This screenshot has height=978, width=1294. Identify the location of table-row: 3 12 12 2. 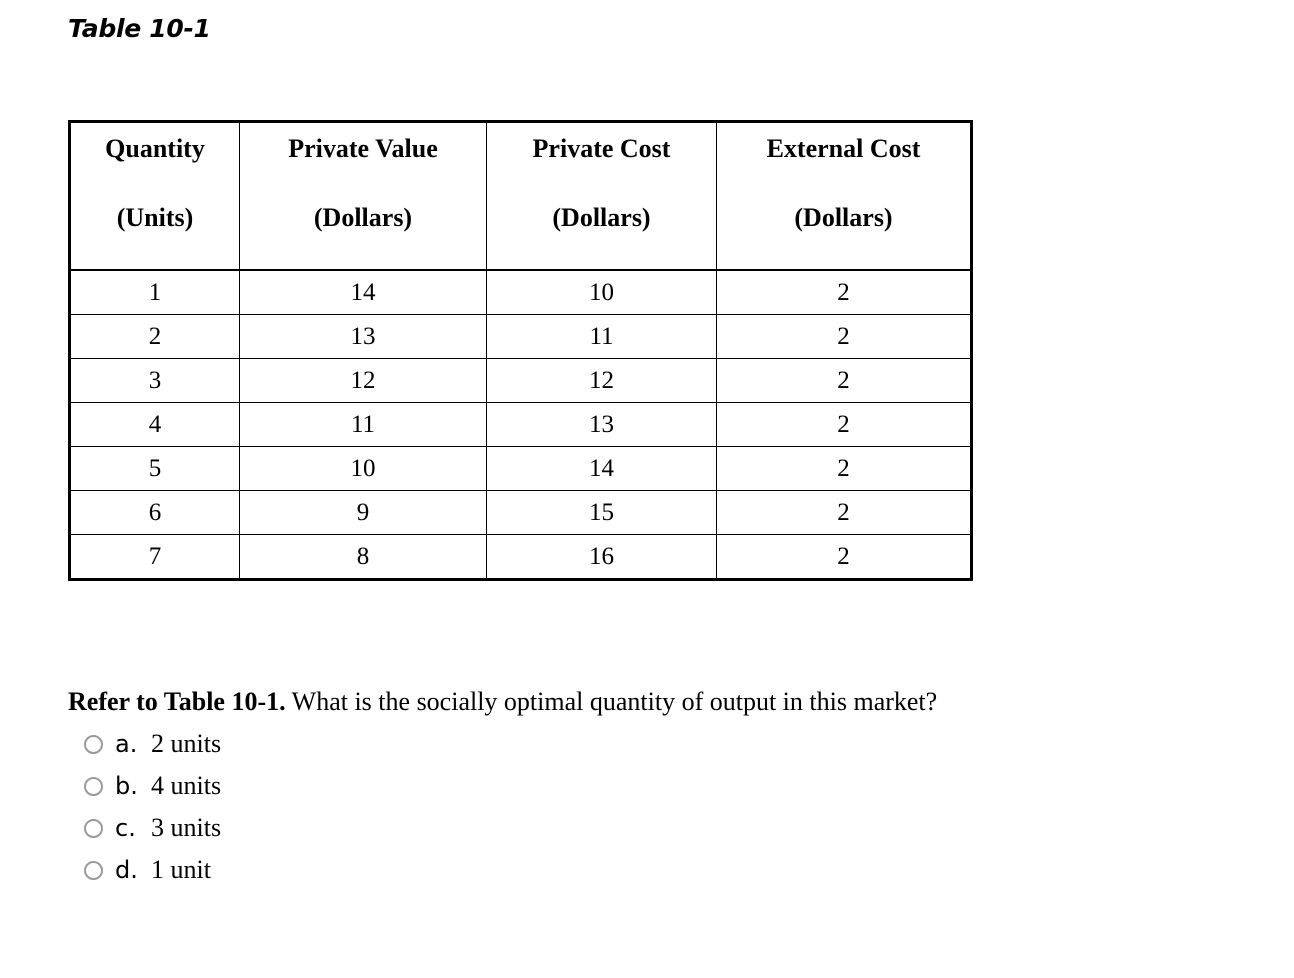
(520, 380).